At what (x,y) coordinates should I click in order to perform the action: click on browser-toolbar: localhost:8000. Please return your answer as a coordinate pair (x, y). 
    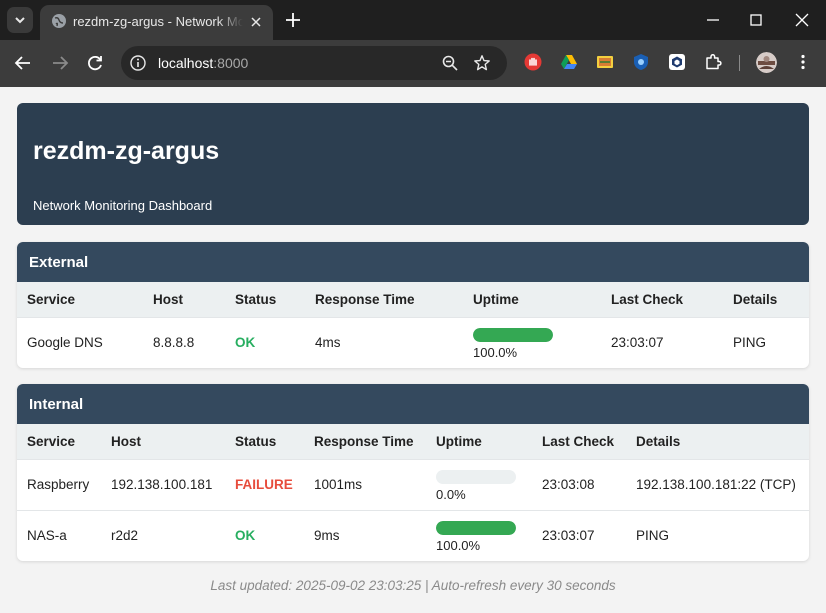
    Looking at the image, I should click on (413, 63).